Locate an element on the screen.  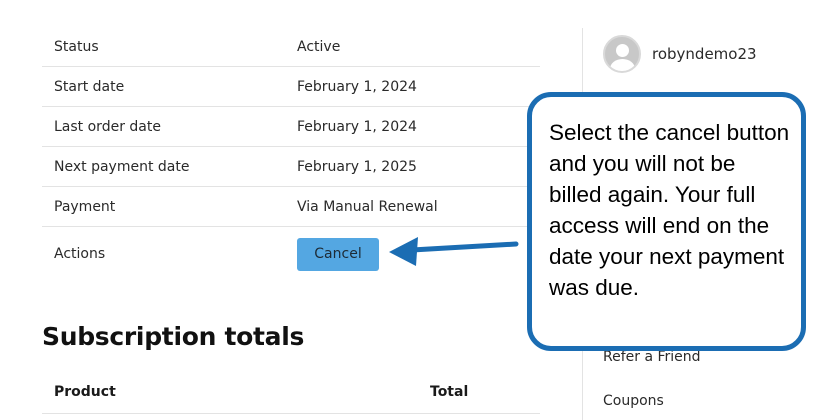
table-row: Status Active is located at coordinates (291, 47).